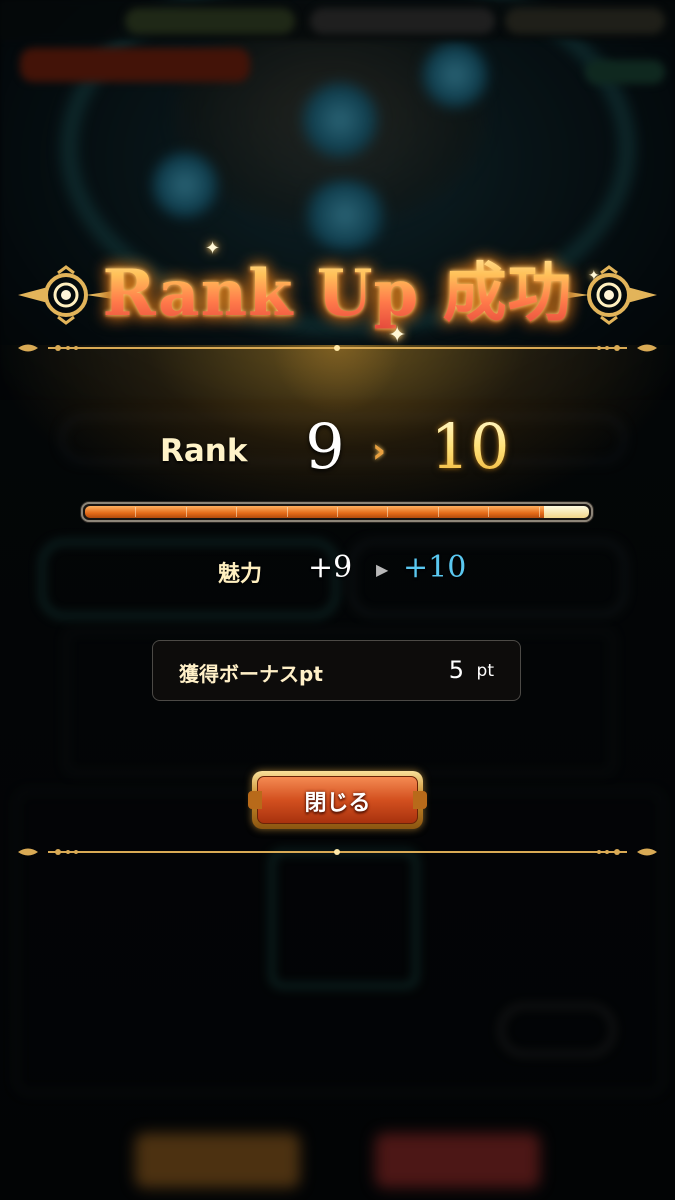 The image size is (675, 1200). Describe the element at coordinates (566, 512) in the screenshot. I see `progress-tip` at that location.